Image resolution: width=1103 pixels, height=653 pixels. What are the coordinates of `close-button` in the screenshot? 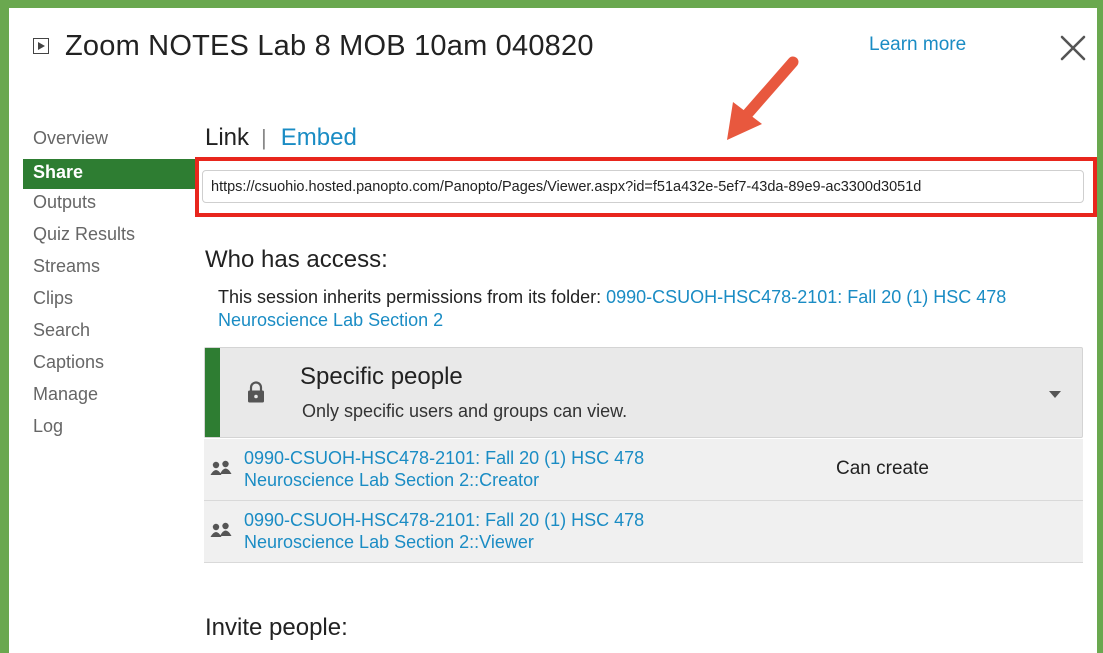 It's located at (1073, 48).